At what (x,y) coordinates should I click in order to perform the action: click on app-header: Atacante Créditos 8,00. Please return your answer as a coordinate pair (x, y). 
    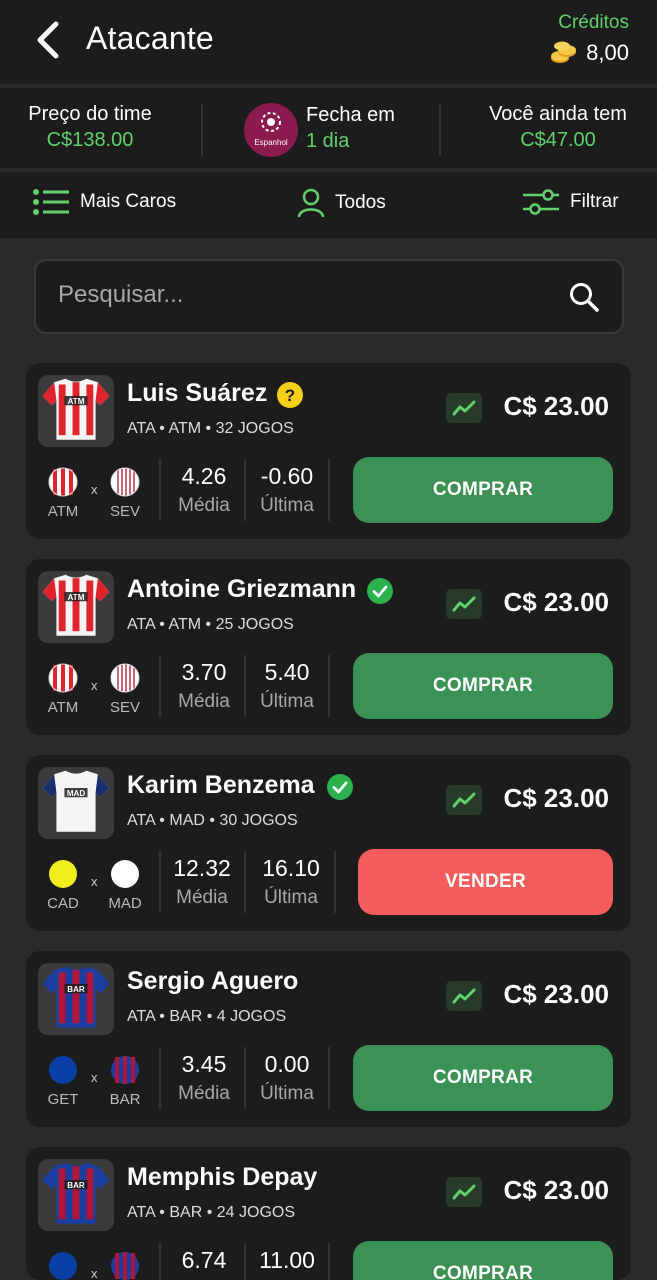
    Looking at the image, I should click on (328, 42).